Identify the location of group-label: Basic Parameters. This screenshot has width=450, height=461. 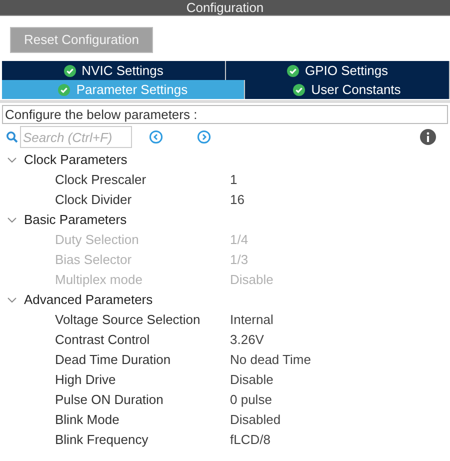
(75, 220).